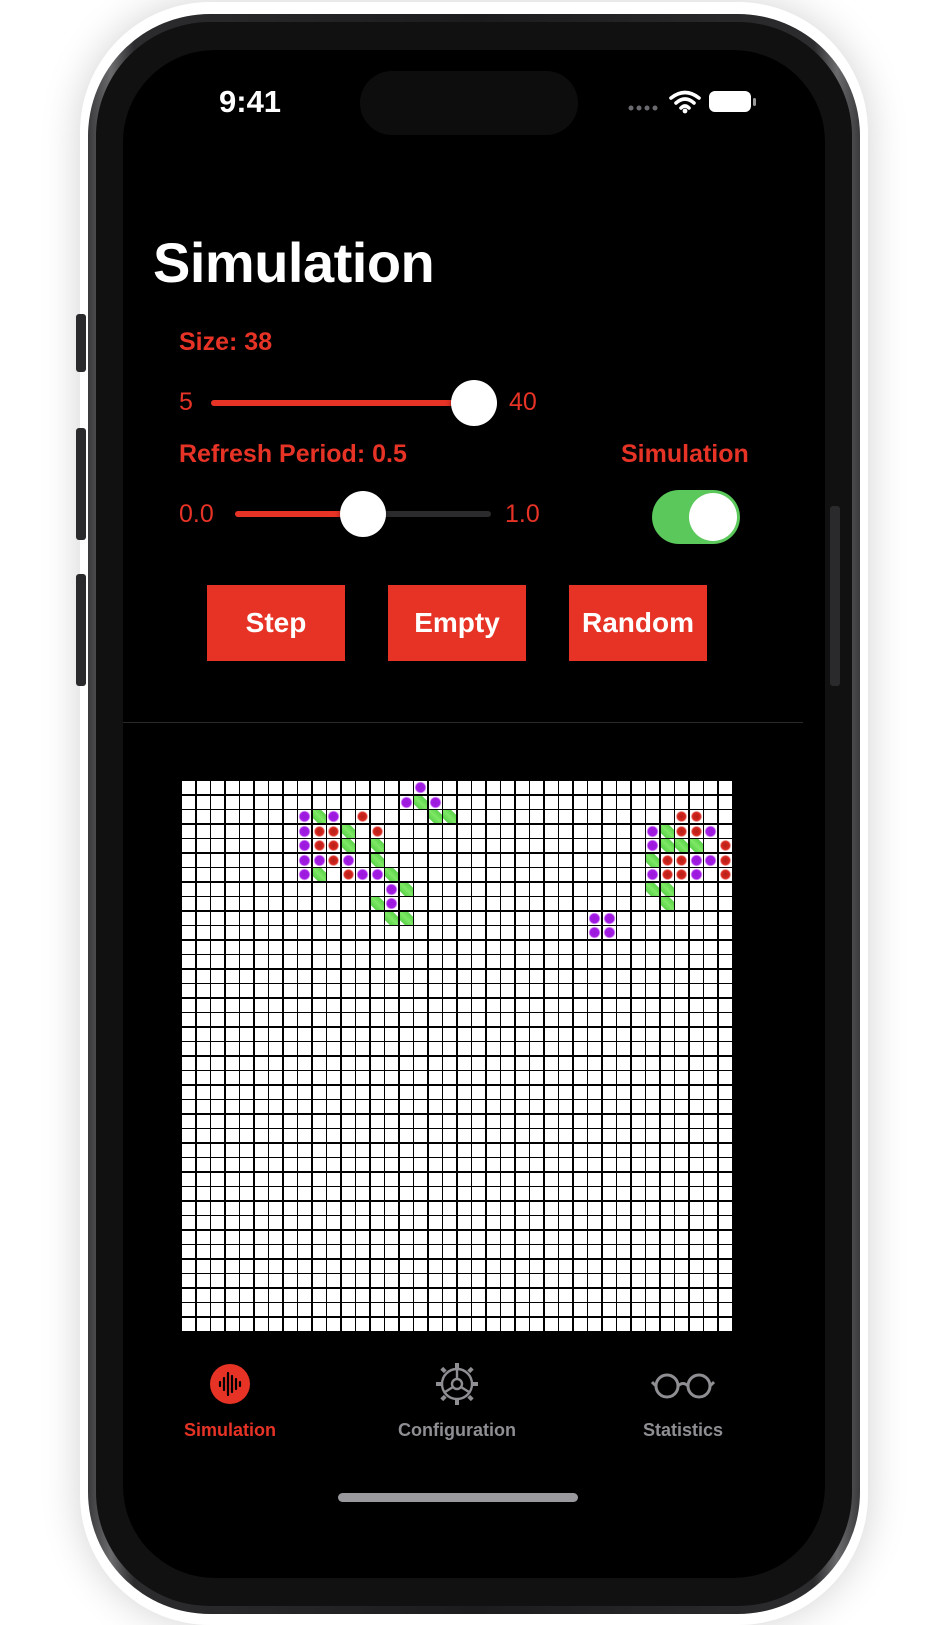 This screenshot has height=1625, width=948. What do you see at coordinates (334, 846) in the screenshot?
I see `grid-cell-red` at bounding box center [334, 846].